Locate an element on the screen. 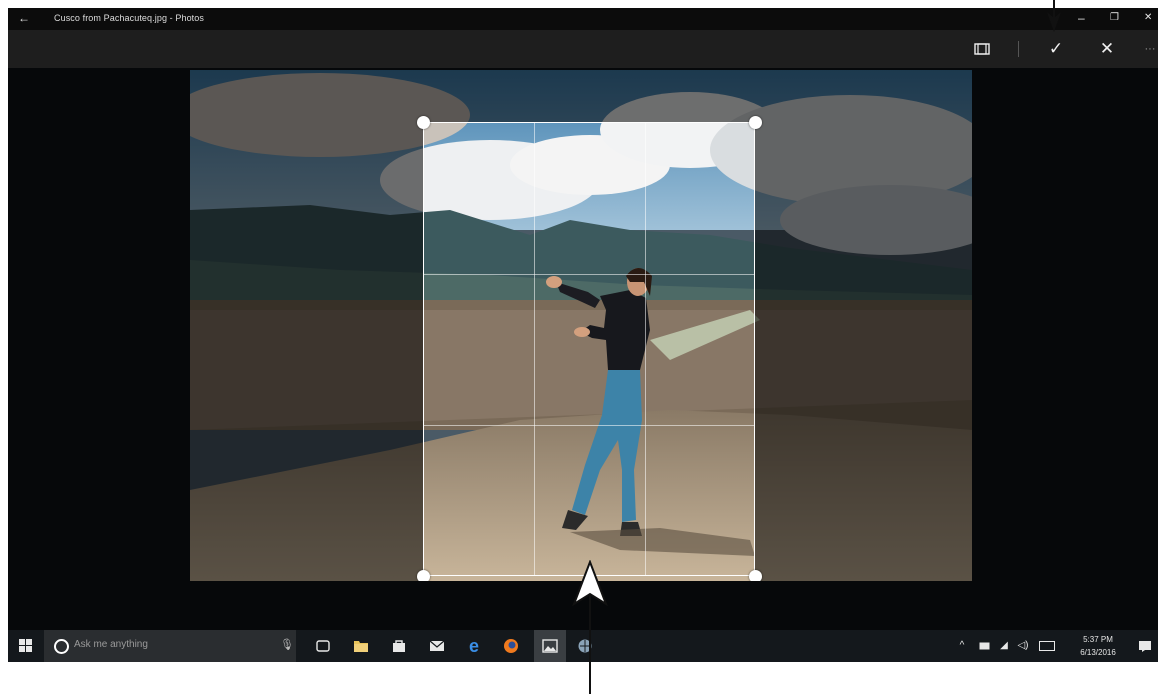  more-options-button: ··· is located at coordinates (1148, 49).